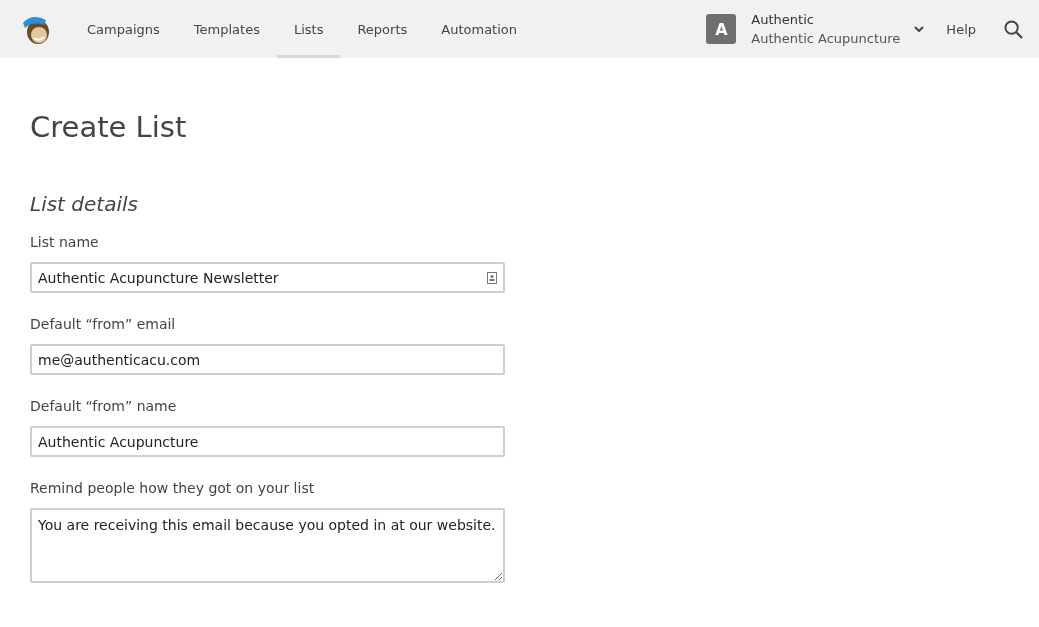 The height and width of the screenshot is (627, 1039). Describe the element at coordinates (267, 545) in the screenshot. I see `text-area: You are receiving this email because you opted in at our website.` at that location.